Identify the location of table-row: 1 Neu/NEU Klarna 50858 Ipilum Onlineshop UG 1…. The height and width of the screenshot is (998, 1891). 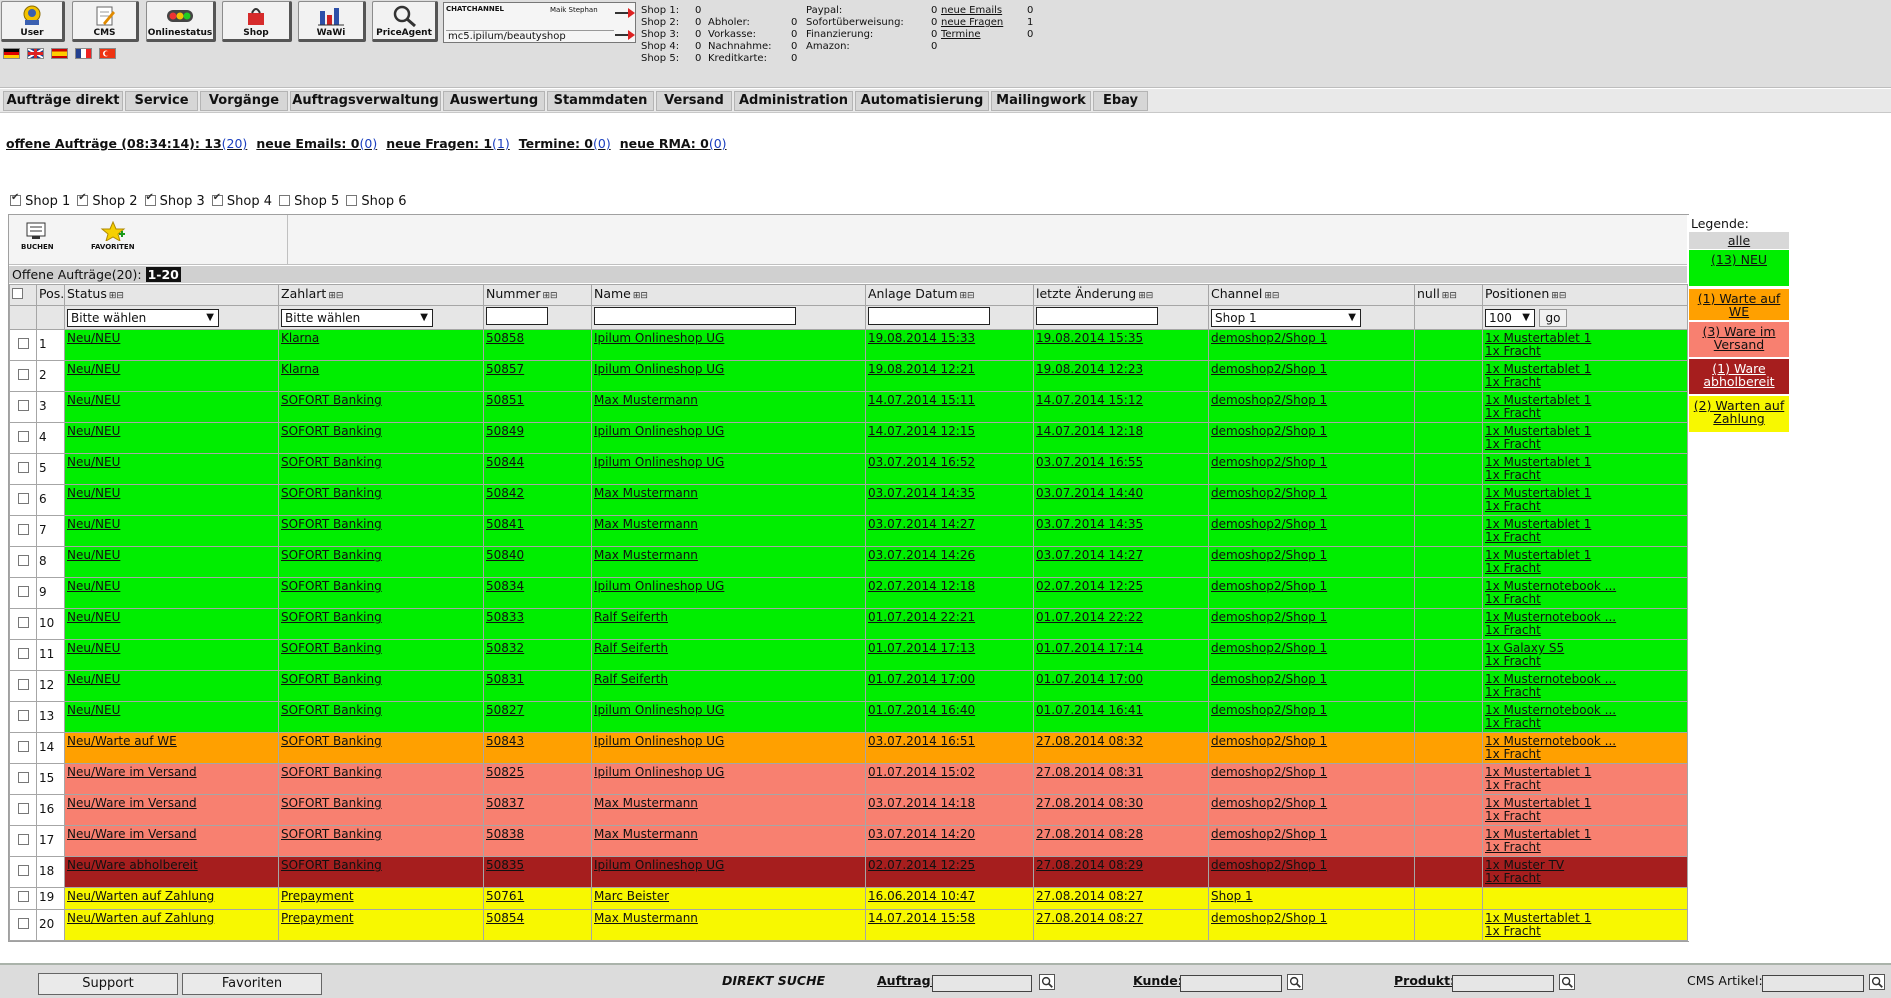
(848, 345).